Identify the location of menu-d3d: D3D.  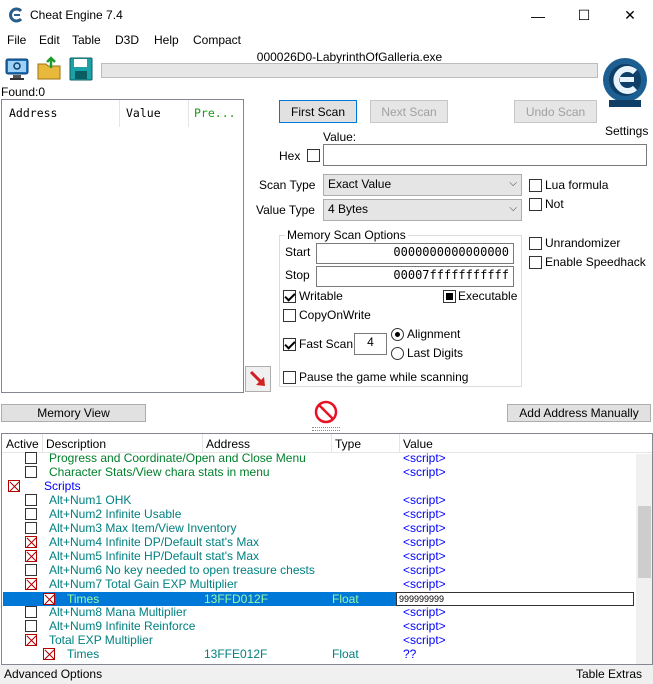
(127, 40).